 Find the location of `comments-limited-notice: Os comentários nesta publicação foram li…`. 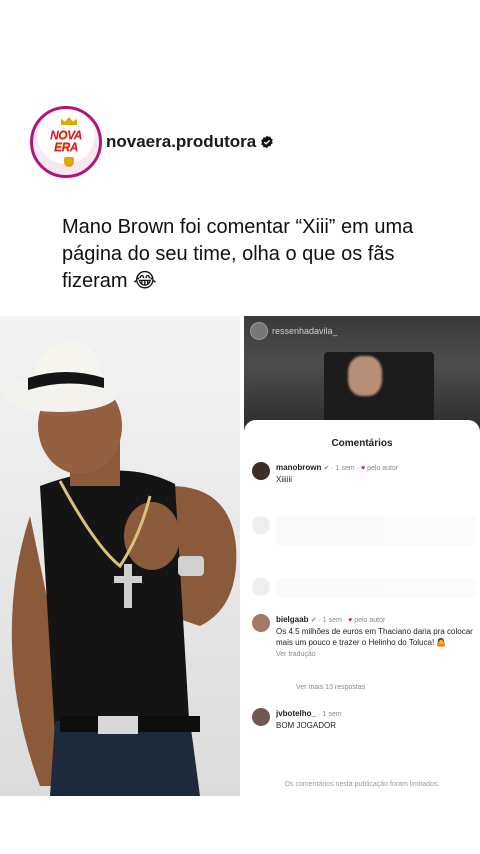

comments-limited-notice: Os comentários nesta publicação foram li… is located at coordinates (362, 784).